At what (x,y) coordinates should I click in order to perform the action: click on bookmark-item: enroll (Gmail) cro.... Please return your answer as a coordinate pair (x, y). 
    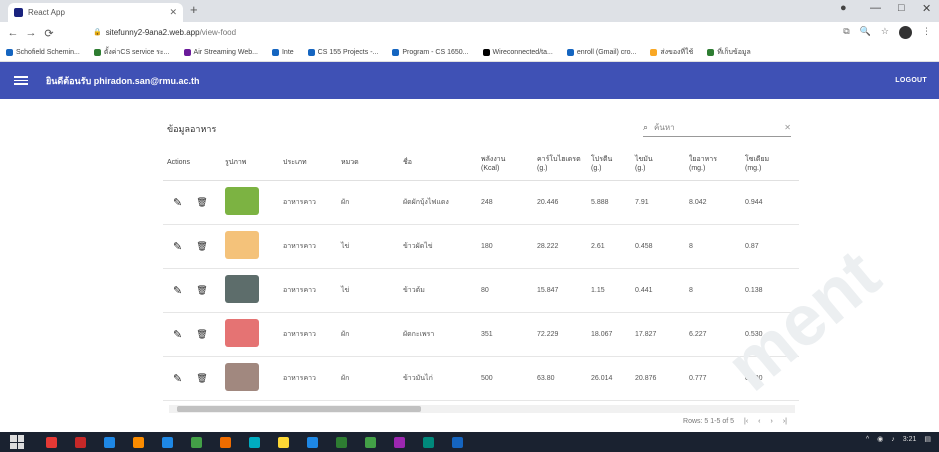
    Looking at the image, I should click on (601, 52).